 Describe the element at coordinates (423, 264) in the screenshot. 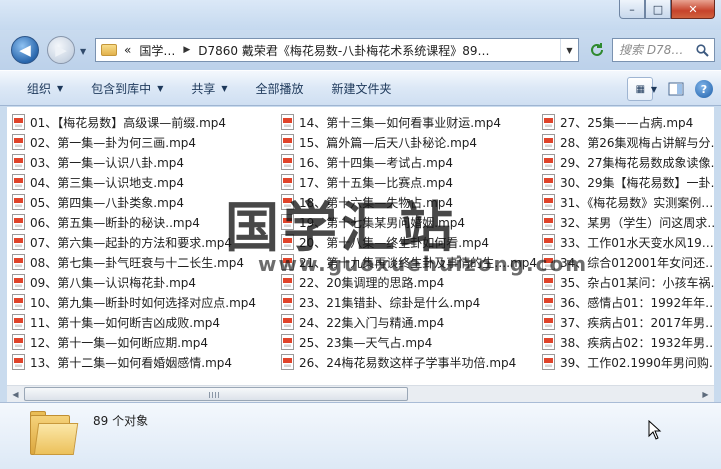

I see `watermark-url: www.guoxuehuizong.com` at that location.